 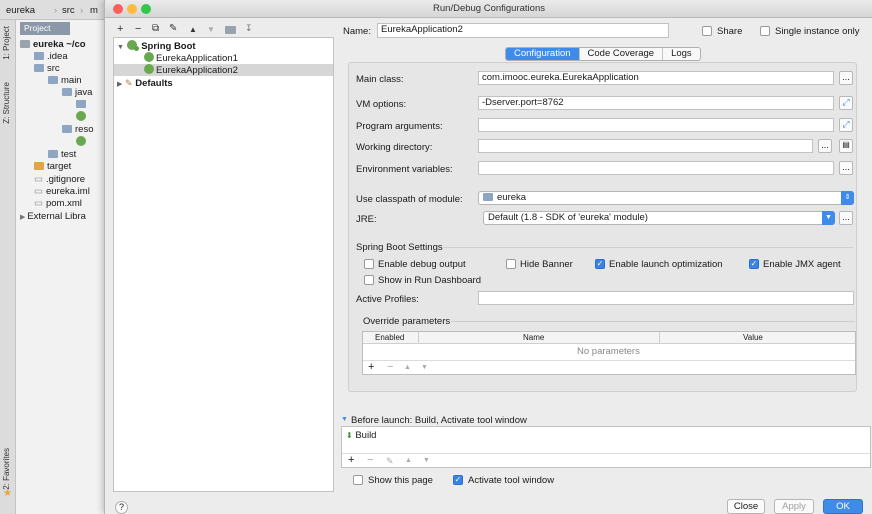 I want to click on project-tree-label: eureka ~/co, so click(x=59, y=44).